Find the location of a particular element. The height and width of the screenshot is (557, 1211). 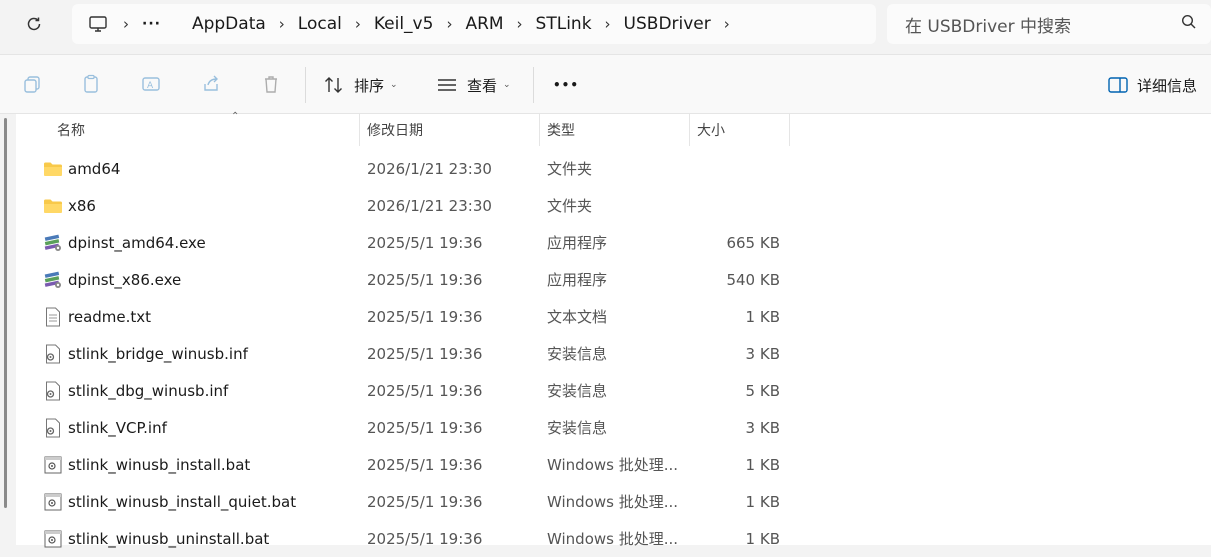

sort-button: 排序 ⌄ is located at coordinates (361, 85).